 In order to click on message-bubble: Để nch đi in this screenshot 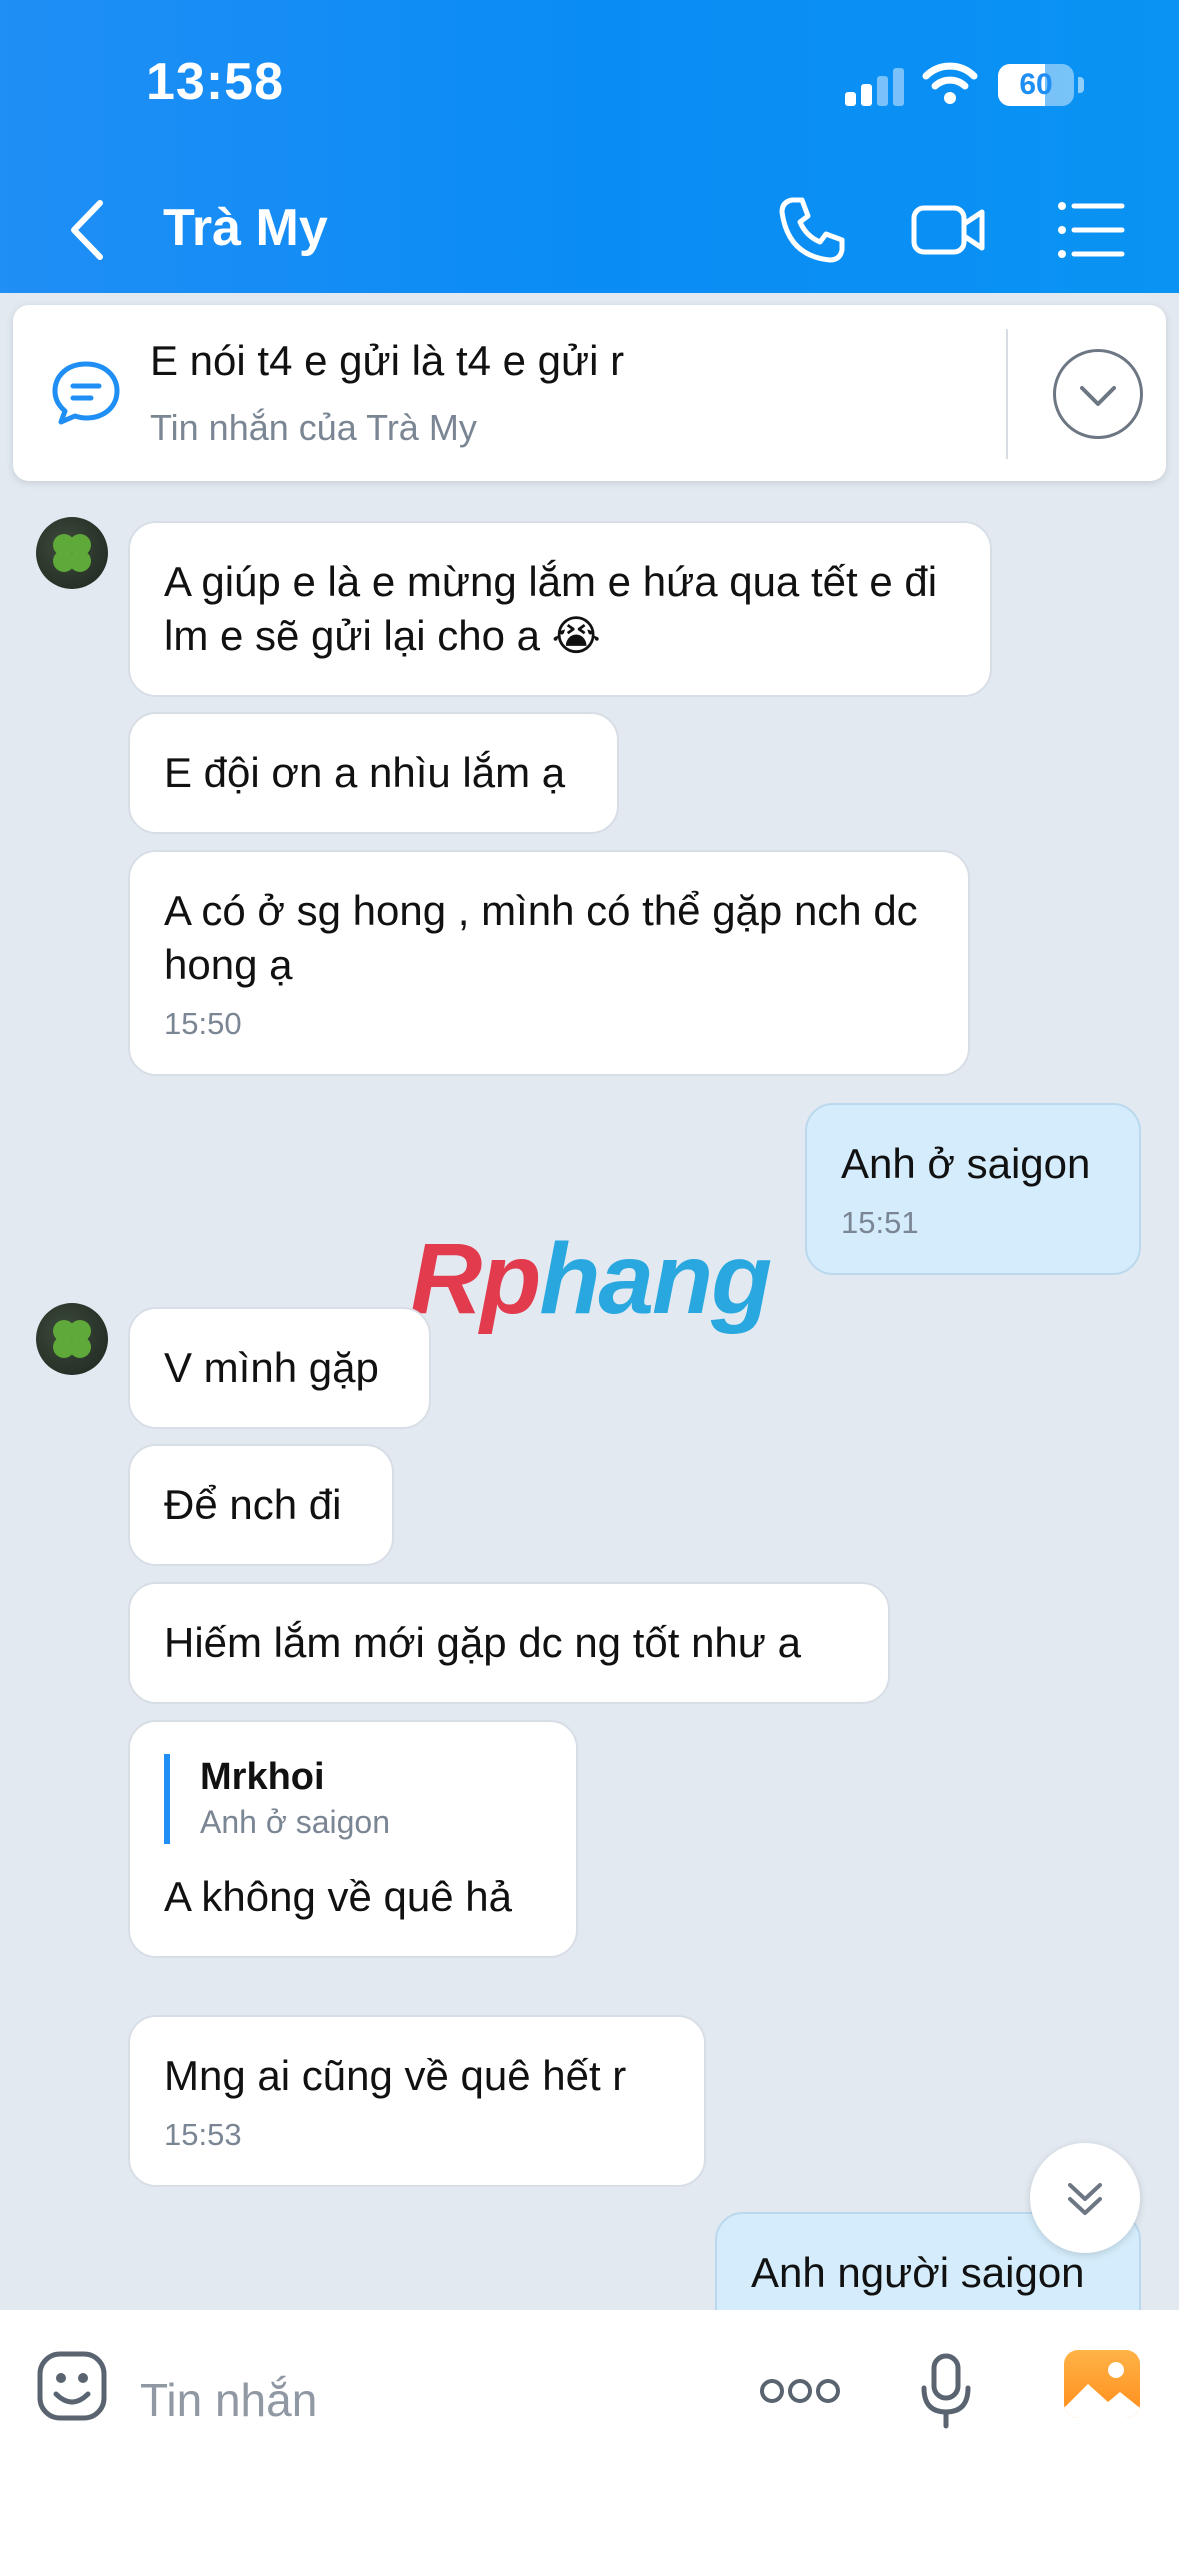, I will do `click(261, 1505)`.